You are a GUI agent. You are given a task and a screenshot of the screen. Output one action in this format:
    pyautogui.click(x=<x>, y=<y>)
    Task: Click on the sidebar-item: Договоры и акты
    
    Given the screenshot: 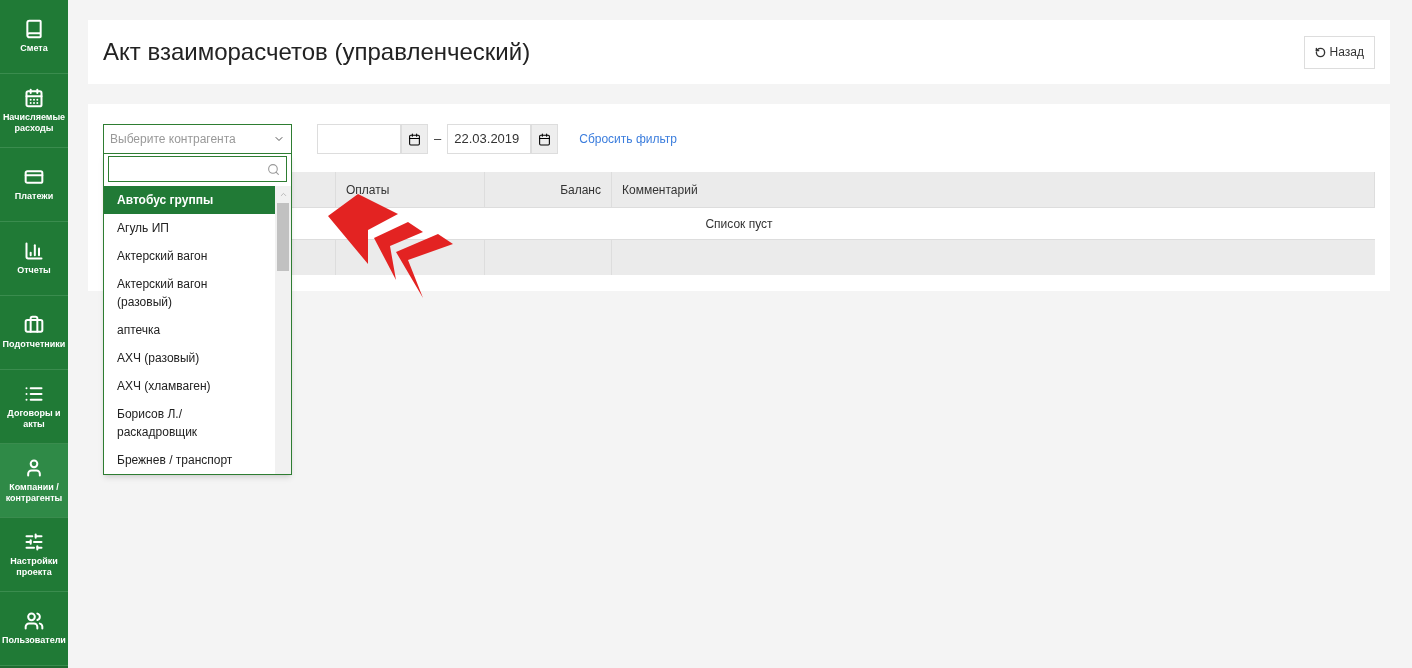 What is the action you would take?
    pyautogui.click(x=34, y=407)
    